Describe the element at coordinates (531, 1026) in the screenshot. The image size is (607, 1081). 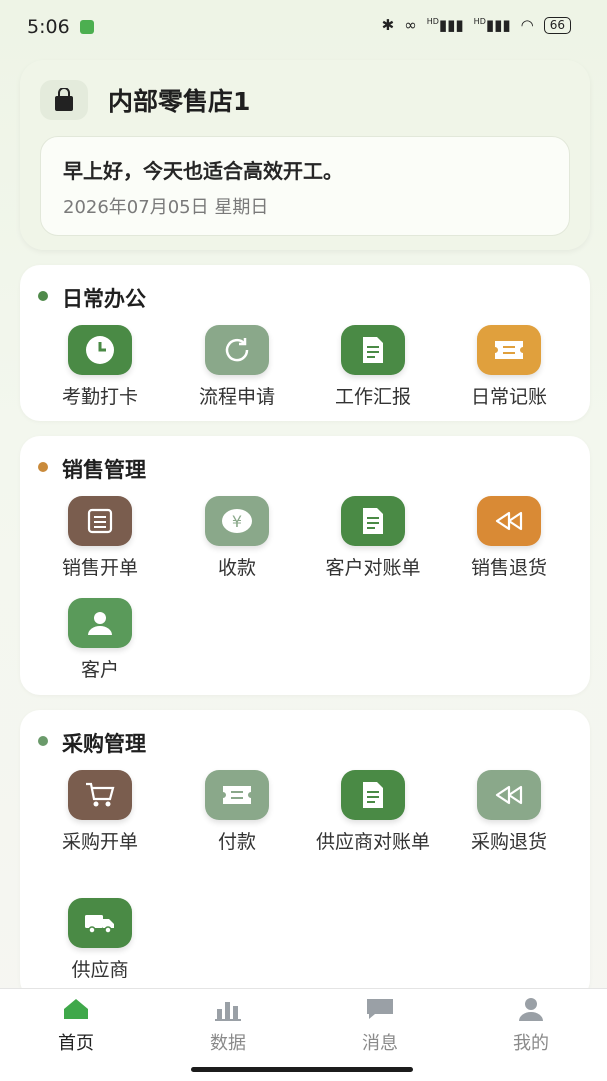
I see `tab-mine: 我的` at that location.